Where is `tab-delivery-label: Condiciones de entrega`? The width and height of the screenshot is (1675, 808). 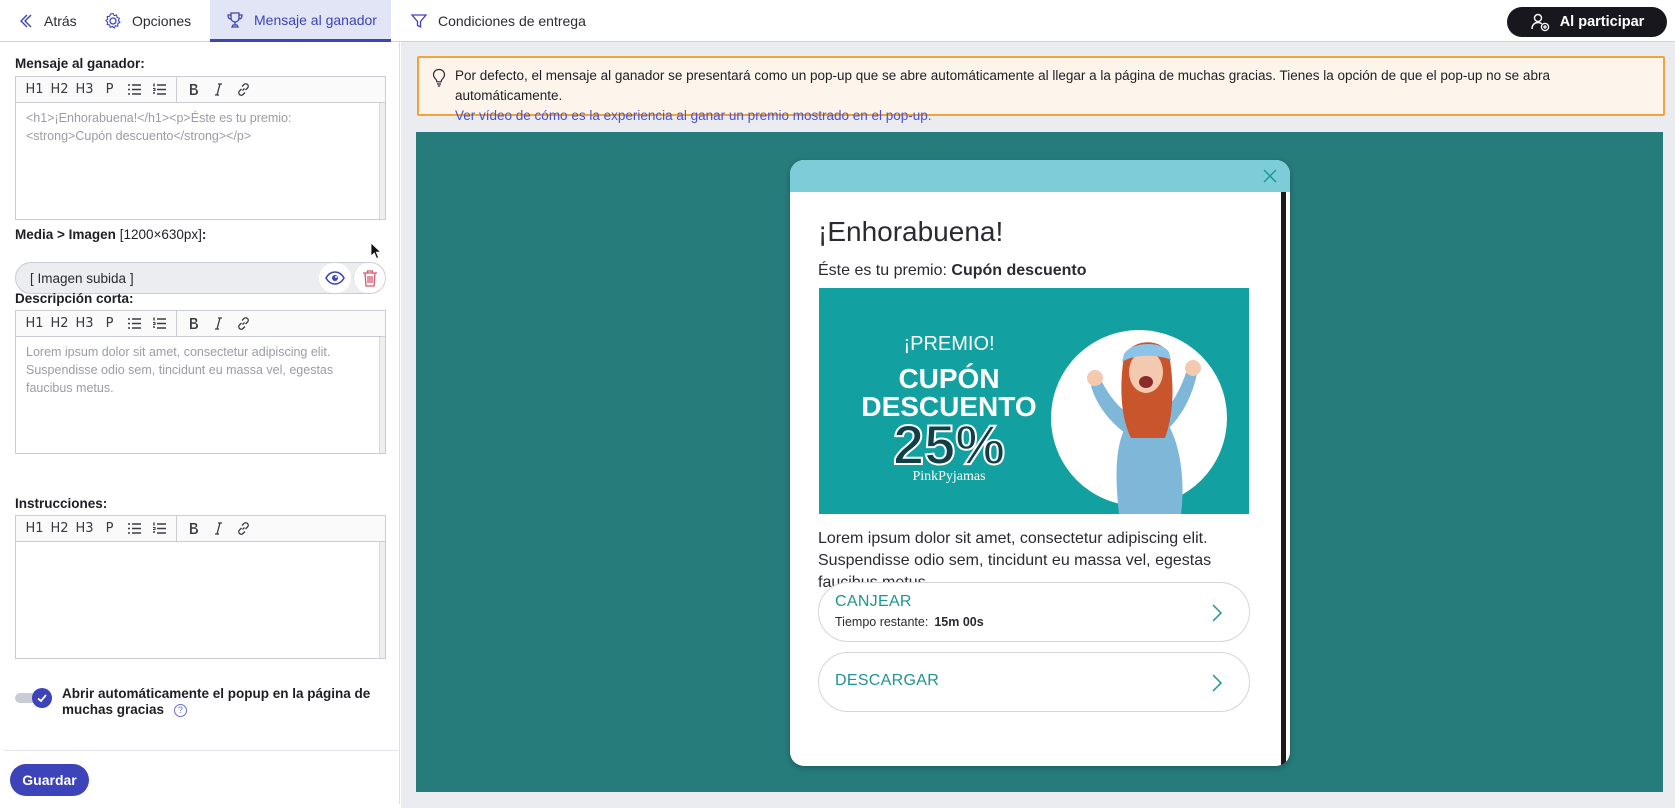 tab-delivery-label: Condiciones de entrega is located at coordinates (512, 21).